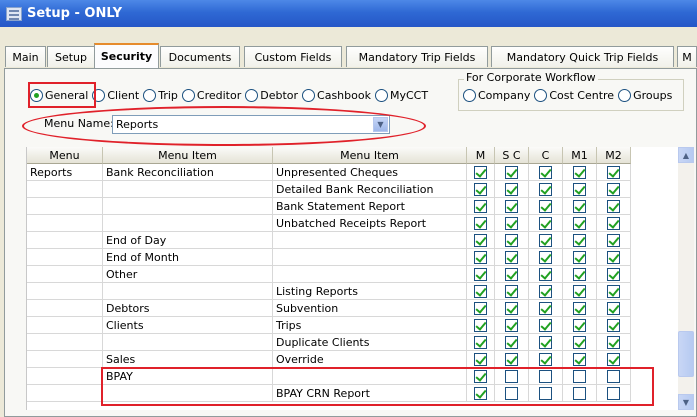 Image resolution: width=697 pixels, height=417 pixels. I want to click on header-m2: M2, so click(614, 155).